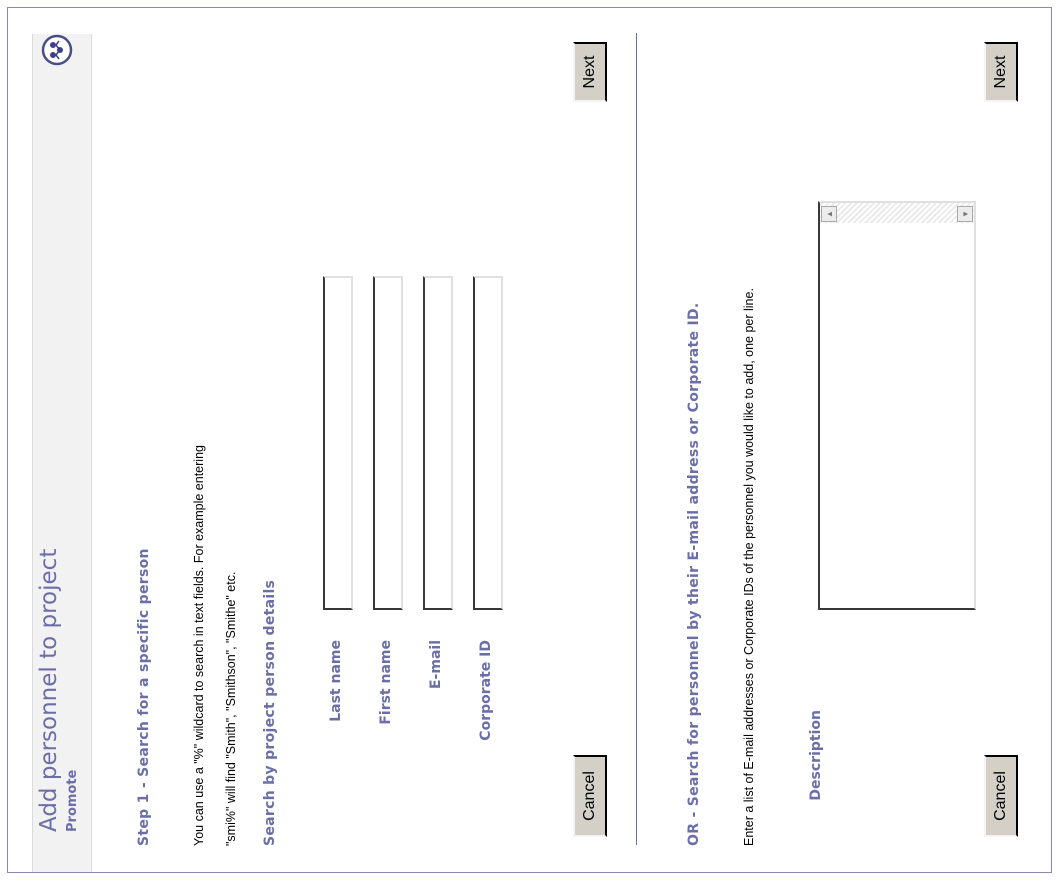  I want to click on textarea-scrollbar: ▲ ▼, so click(897, 213).